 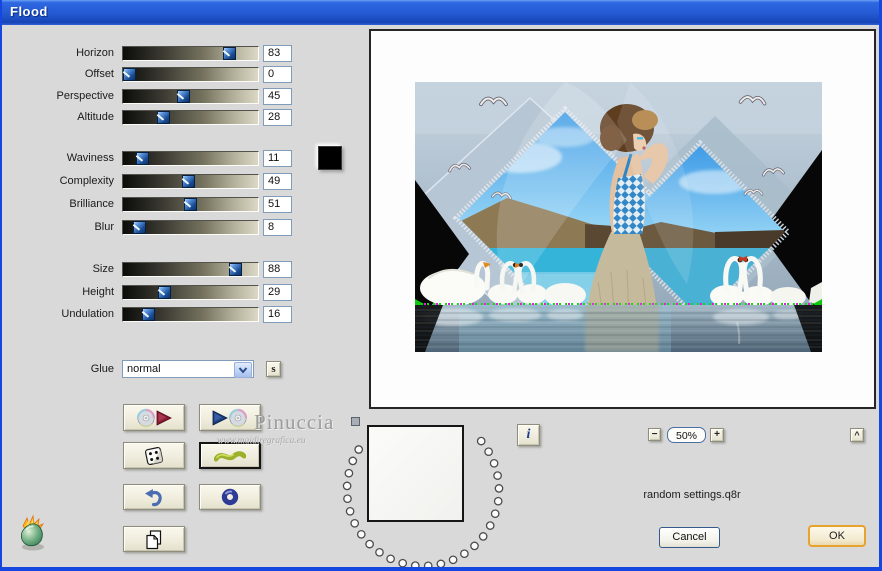 I want to click on zoom-out-button: −, so click(x=654, y=434).